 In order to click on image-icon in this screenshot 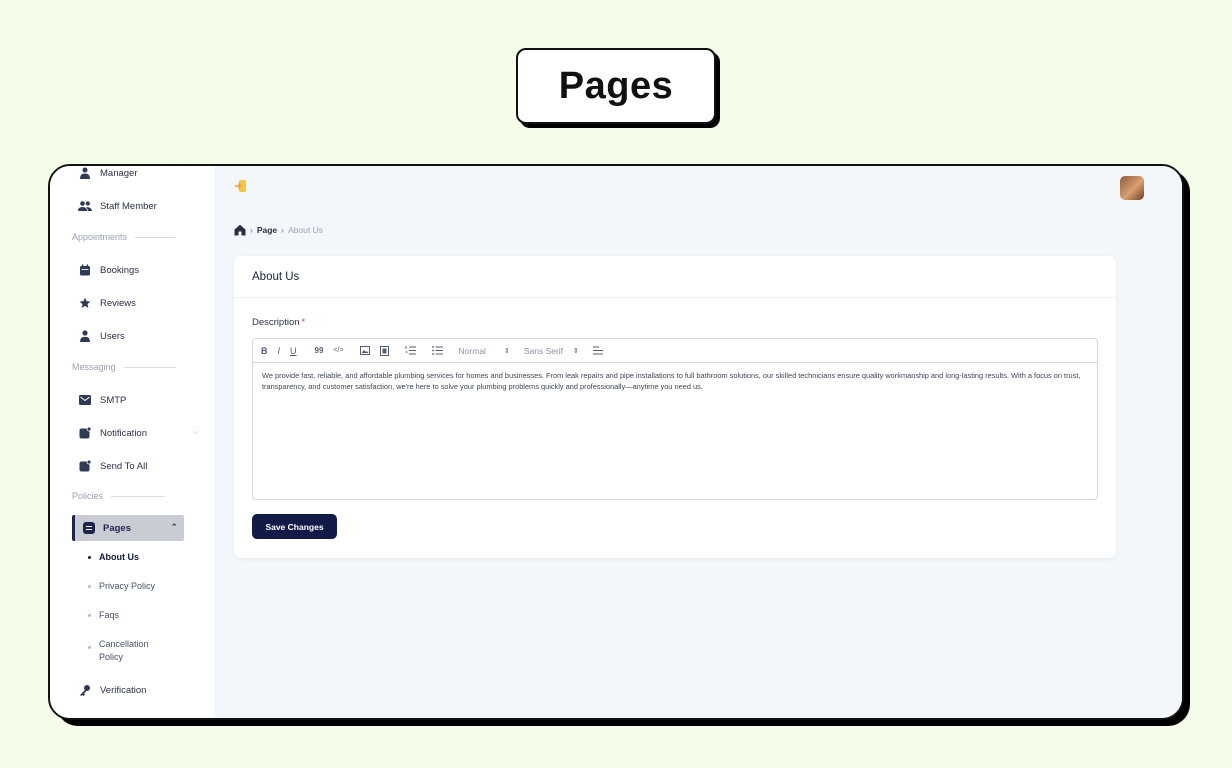, I will do `click(364, 350)`.